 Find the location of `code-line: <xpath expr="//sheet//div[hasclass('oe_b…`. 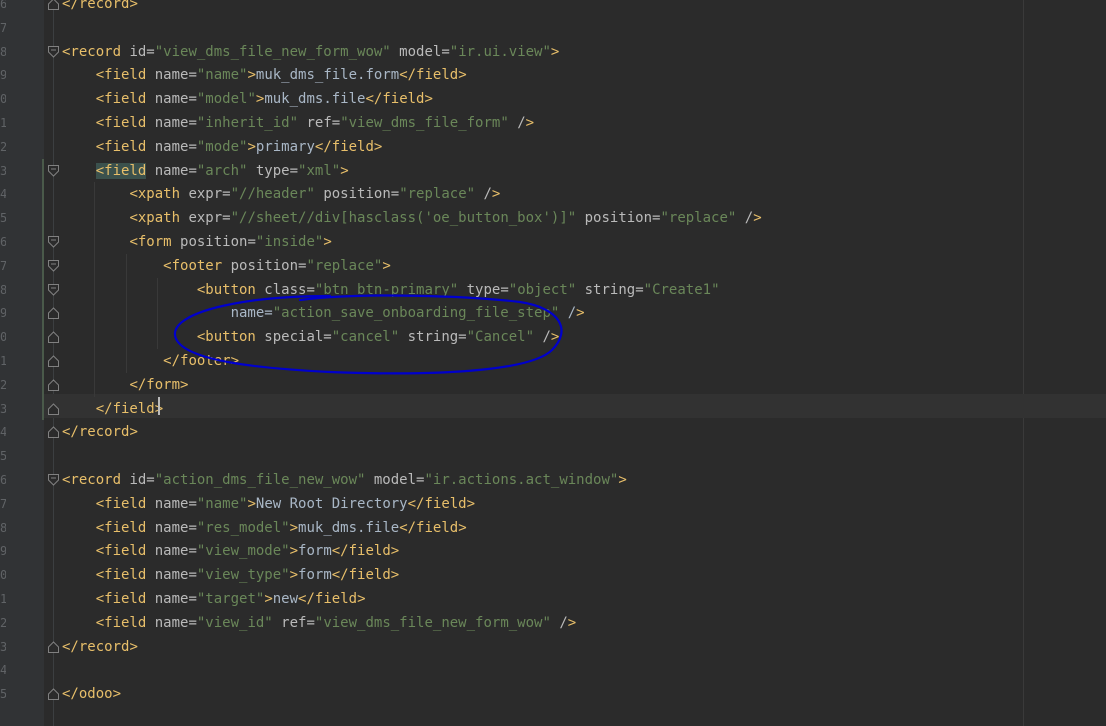

code-line: <xpath expr="//sheet//div[hasclass('oe_b… is located at coordinates (411, 218).